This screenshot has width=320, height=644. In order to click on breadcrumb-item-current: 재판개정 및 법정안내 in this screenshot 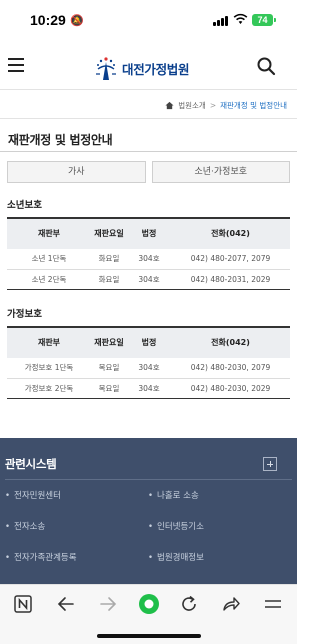, I will do `click(253, 105)`.